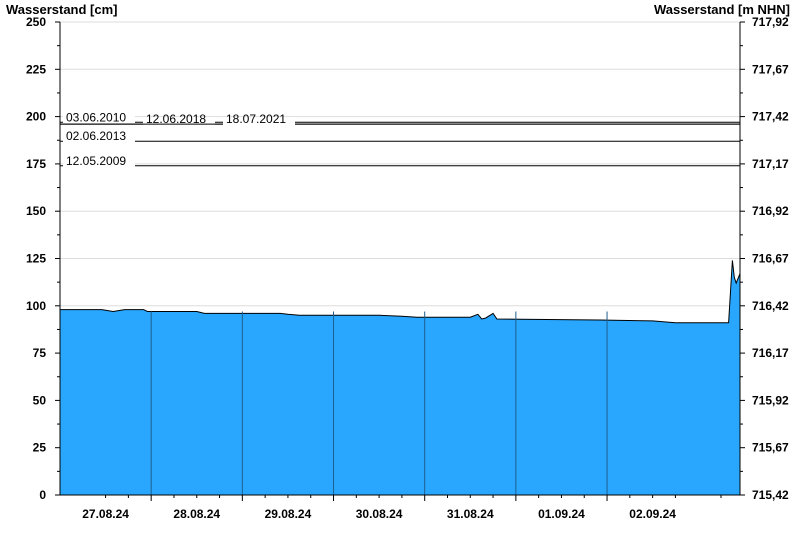 This screenshot has width=800, height=550. Describe the element at coordinates (770, 400) in the screenshot. I see `right-tick-label: 715,92` at that location.